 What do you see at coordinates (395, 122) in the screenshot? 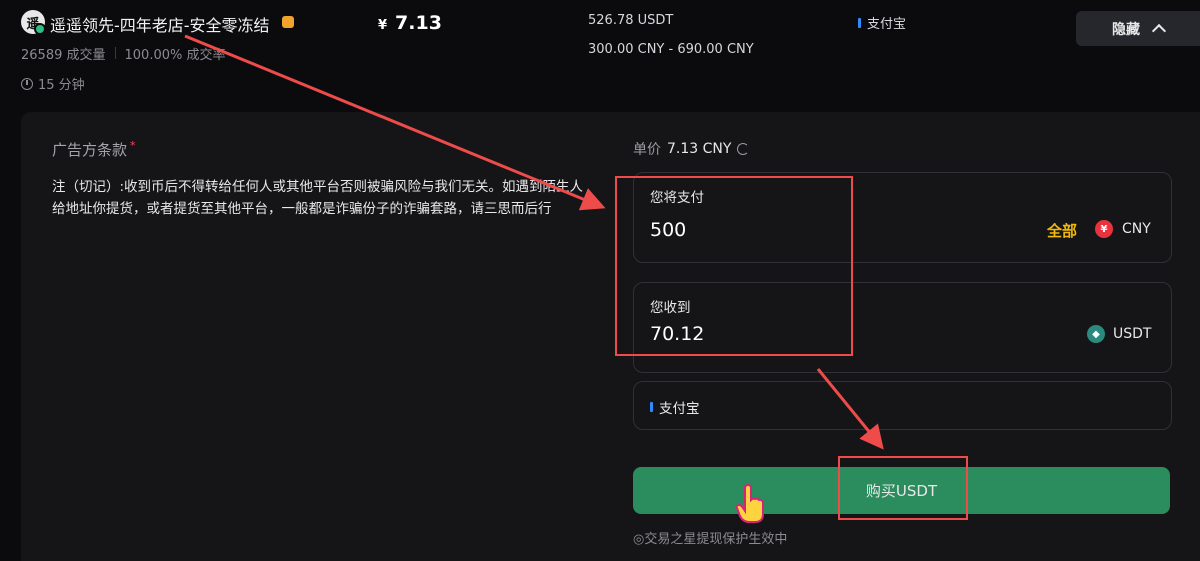
I see `arrow-to-amounts` at bounding box center [395, 122].